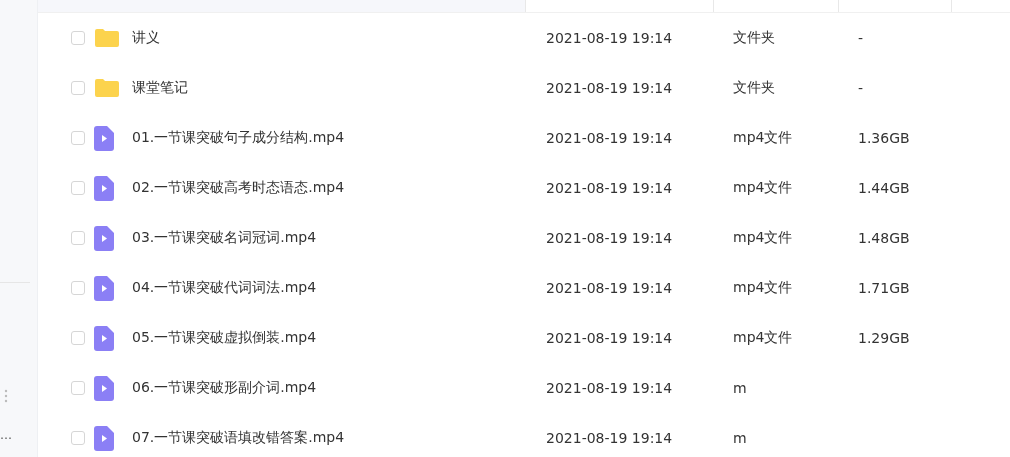  I want to click on file-size: 1.36GB, so click(884, 138).